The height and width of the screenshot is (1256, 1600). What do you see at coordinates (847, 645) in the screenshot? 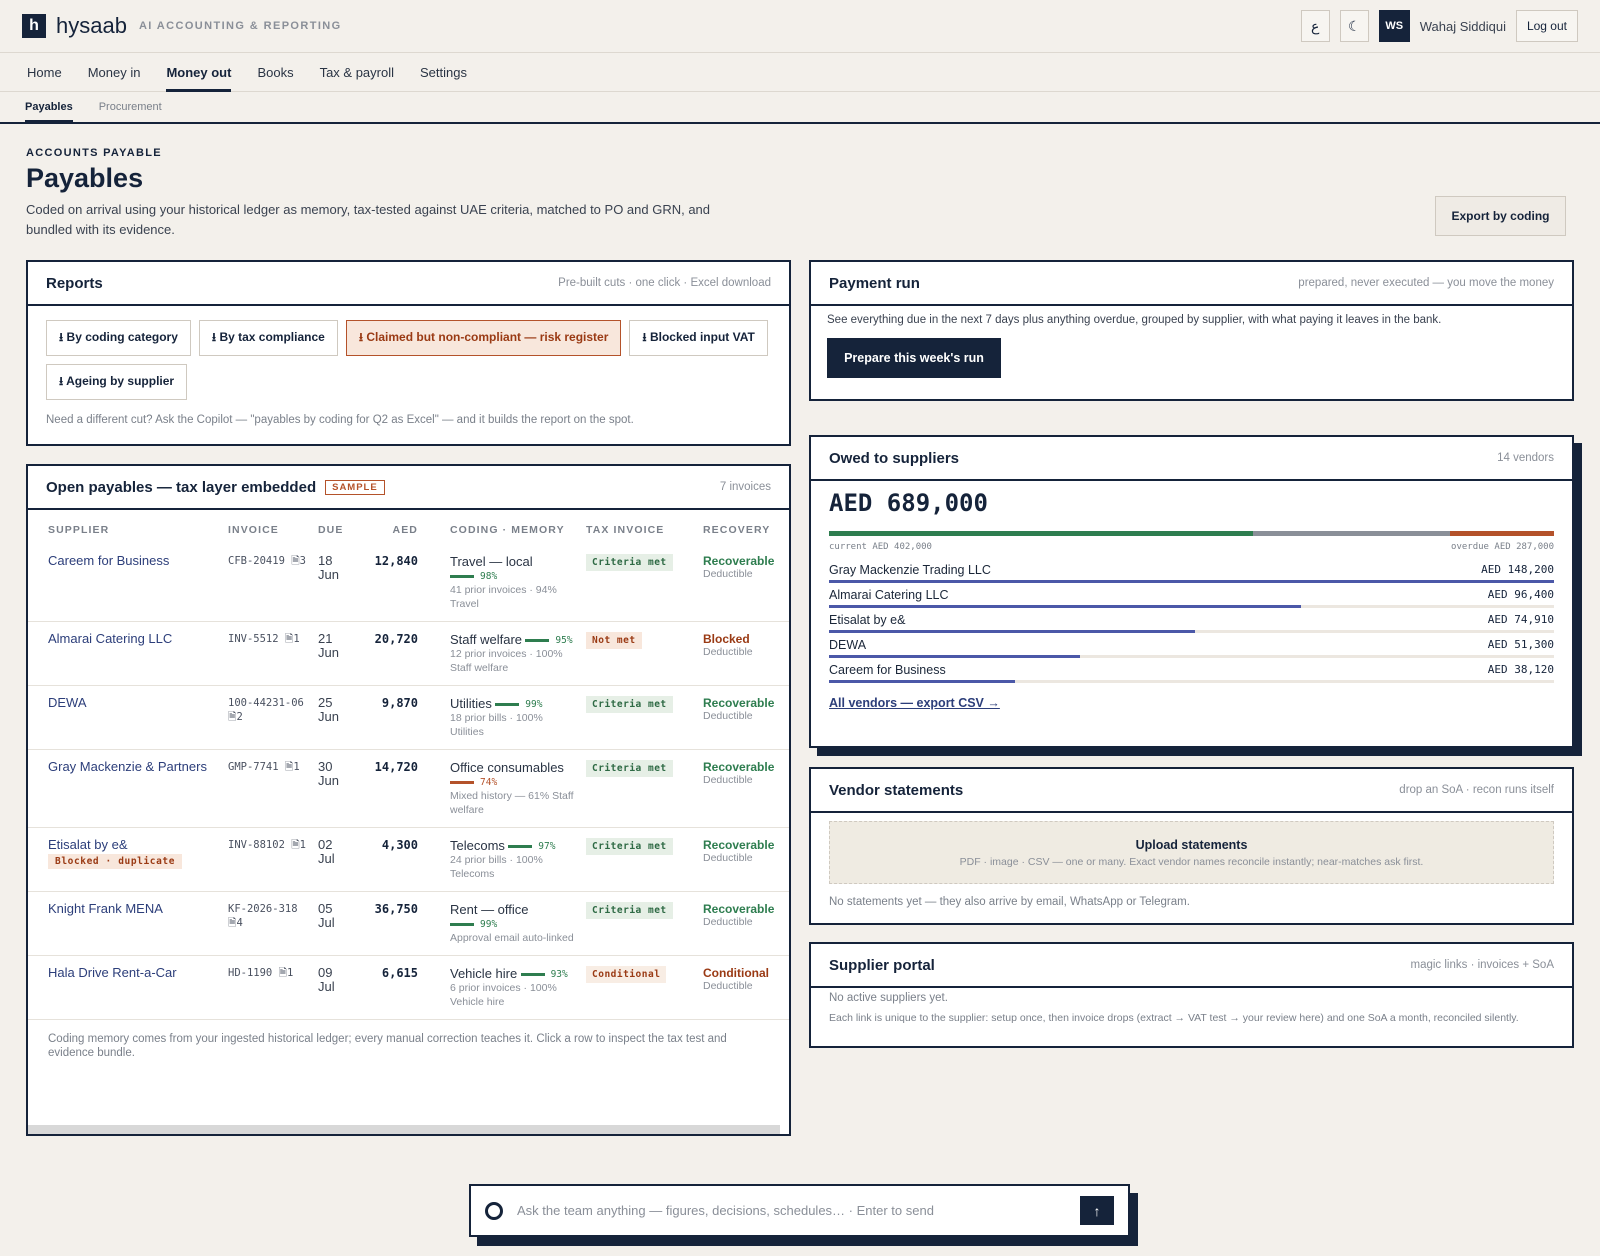
I see `vendor-name: DEWA` at bounding box center [847, 645].